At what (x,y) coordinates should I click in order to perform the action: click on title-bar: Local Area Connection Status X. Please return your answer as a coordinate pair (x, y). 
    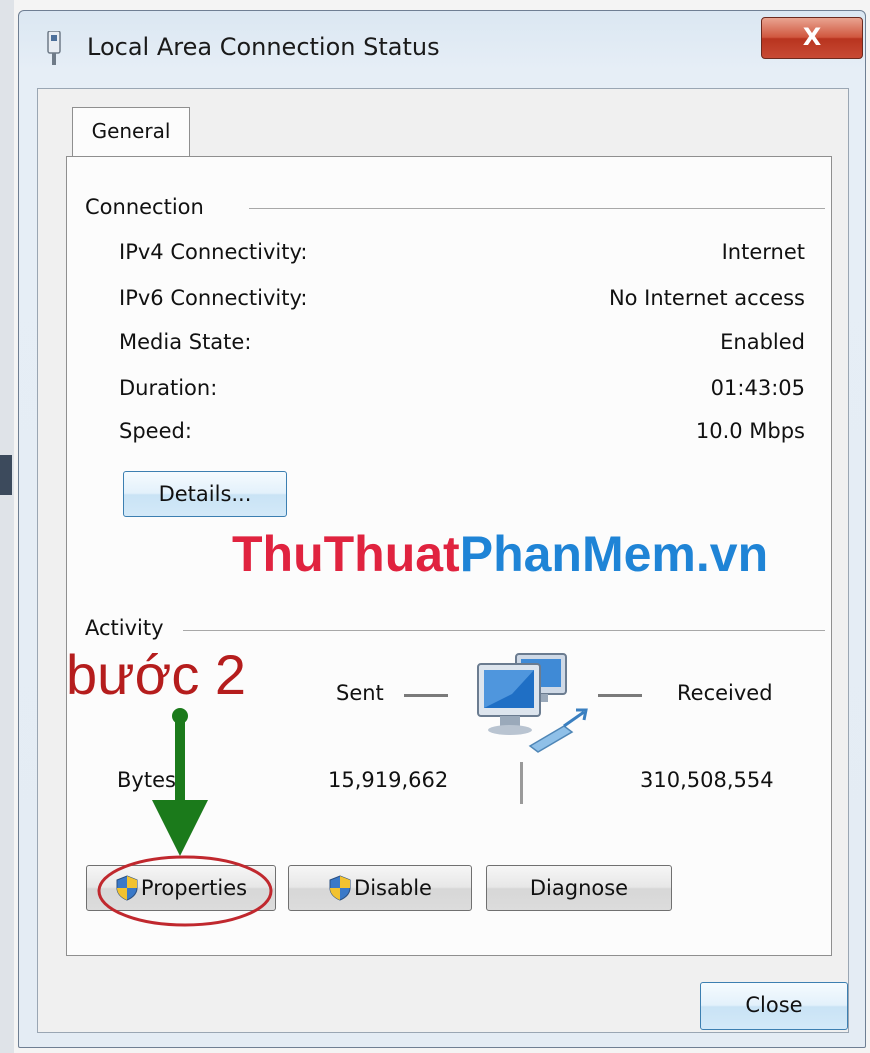
    Looking at the image, I should click on (442, 46).